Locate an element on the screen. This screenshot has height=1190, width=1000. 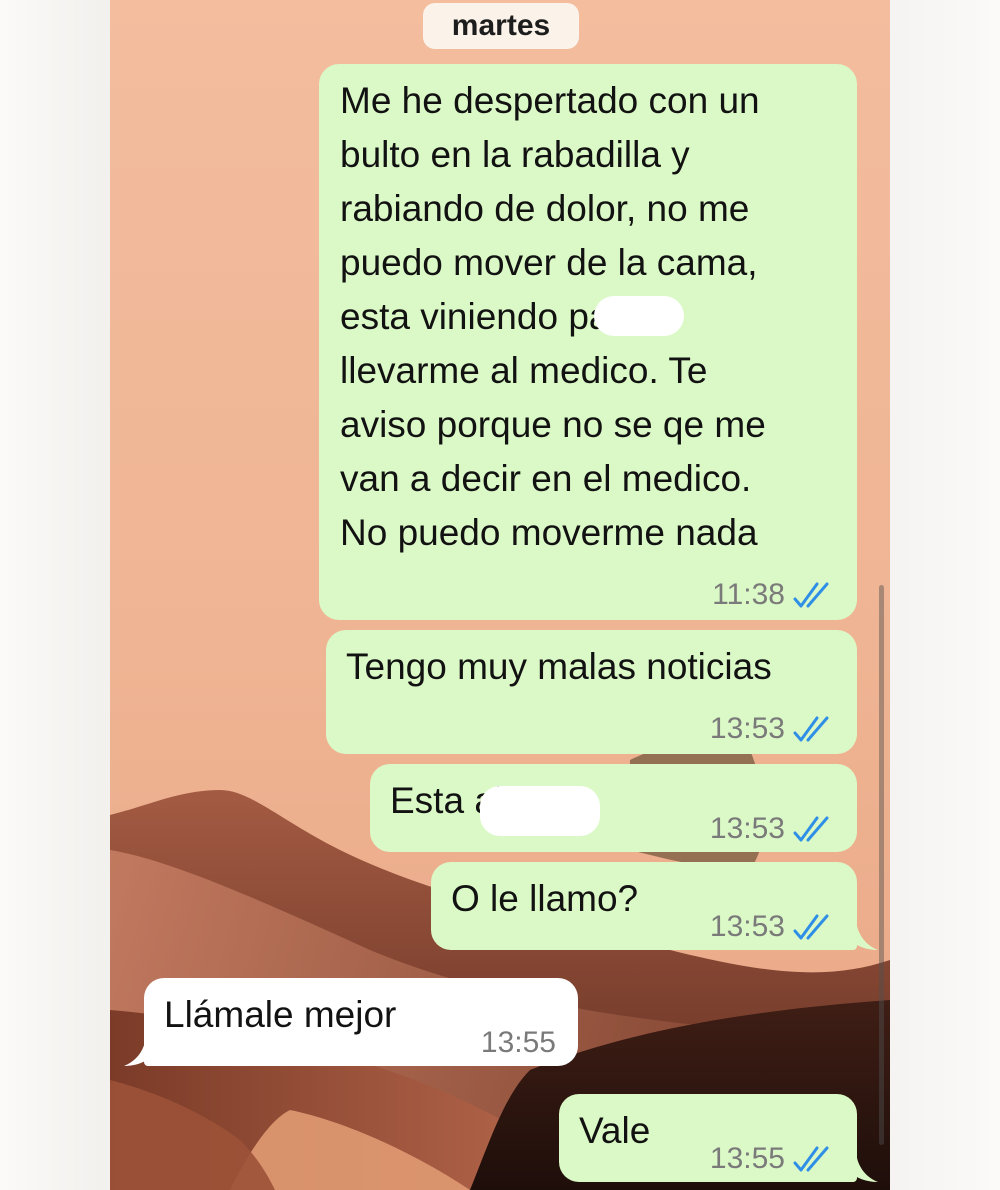
message-bubble-incoming: Llámale mejor 13:55 is located at coordinates (361, 1022).